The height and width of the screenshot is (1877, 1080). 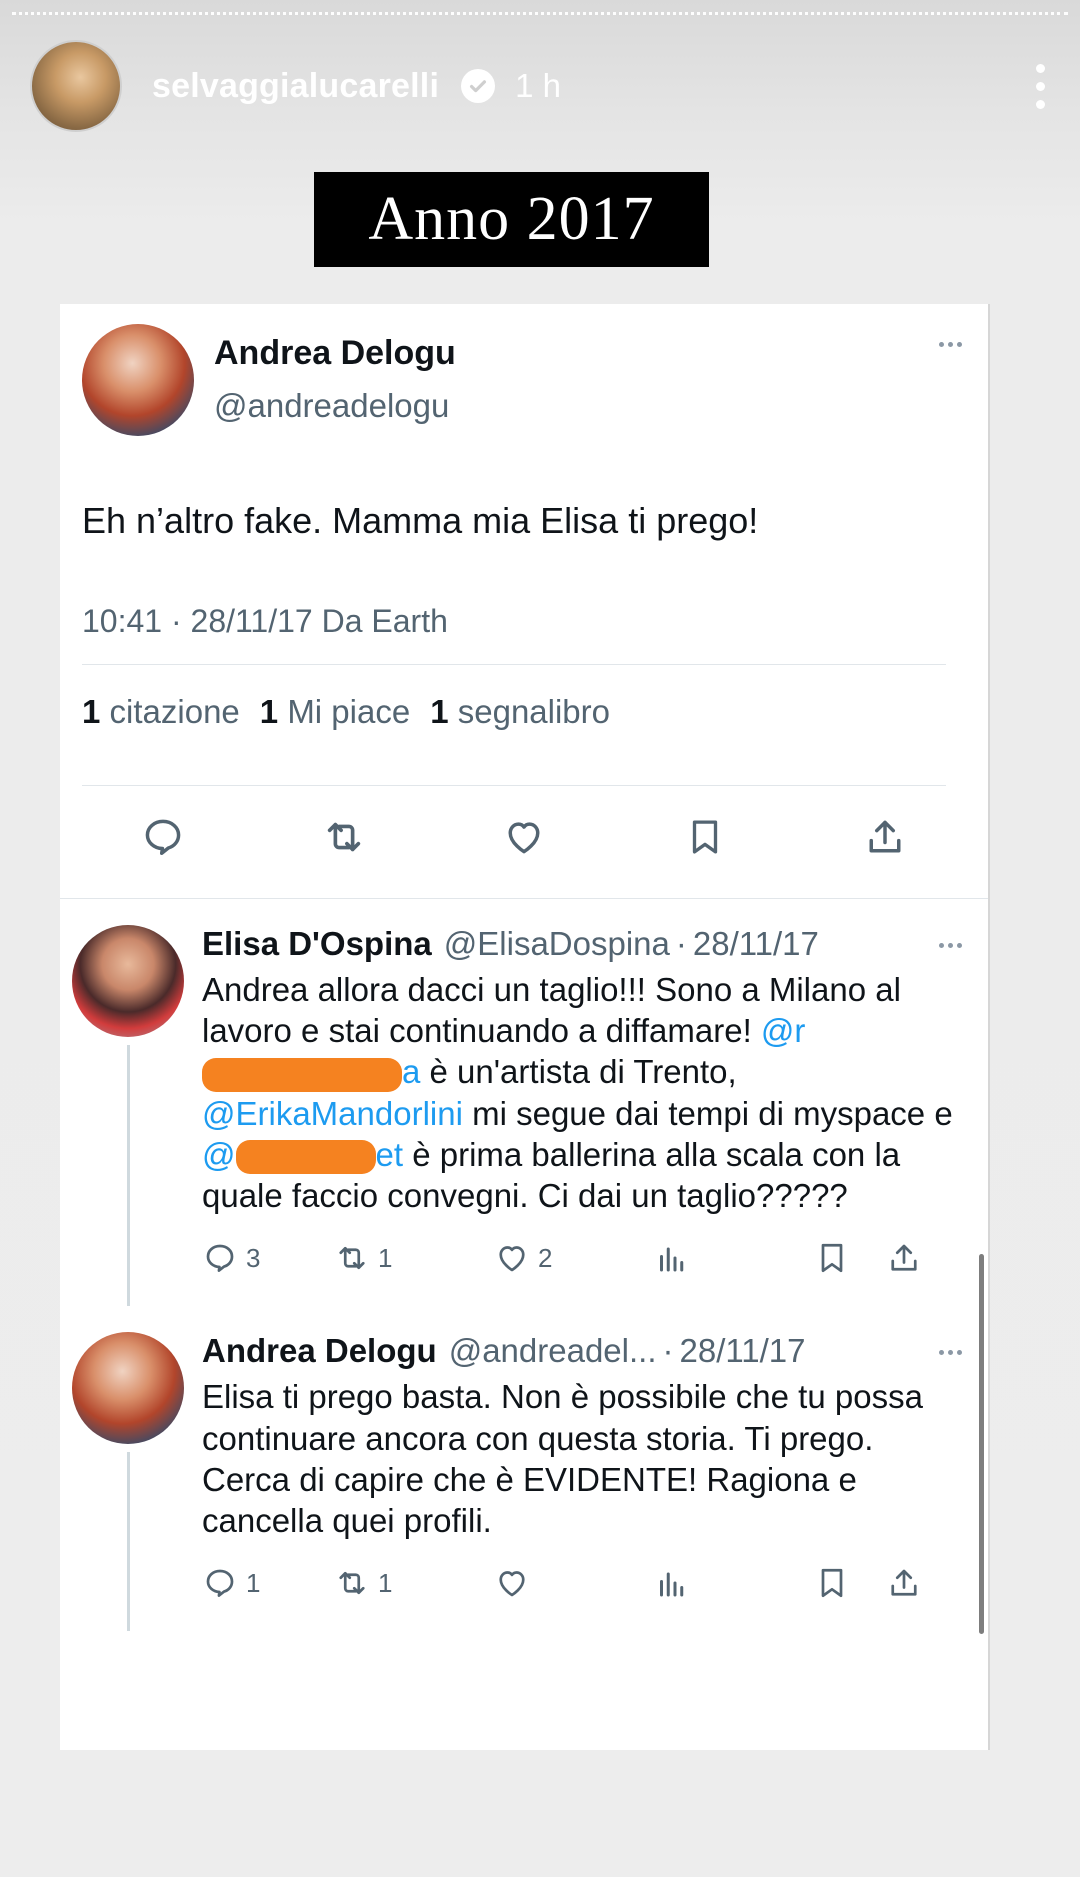 I want to click on likes-stat: 1 Mi piace, so click(x=335, y=712).